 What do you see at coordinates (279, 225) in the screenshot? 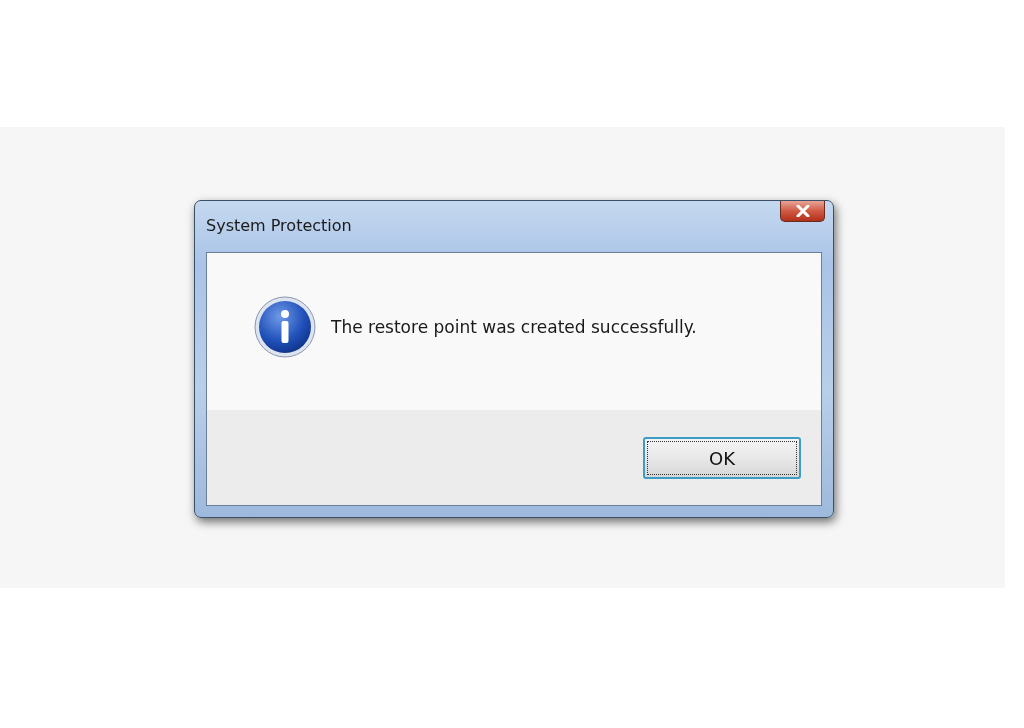
I see `window-title: System Protection` at bounding box center [279, 225].